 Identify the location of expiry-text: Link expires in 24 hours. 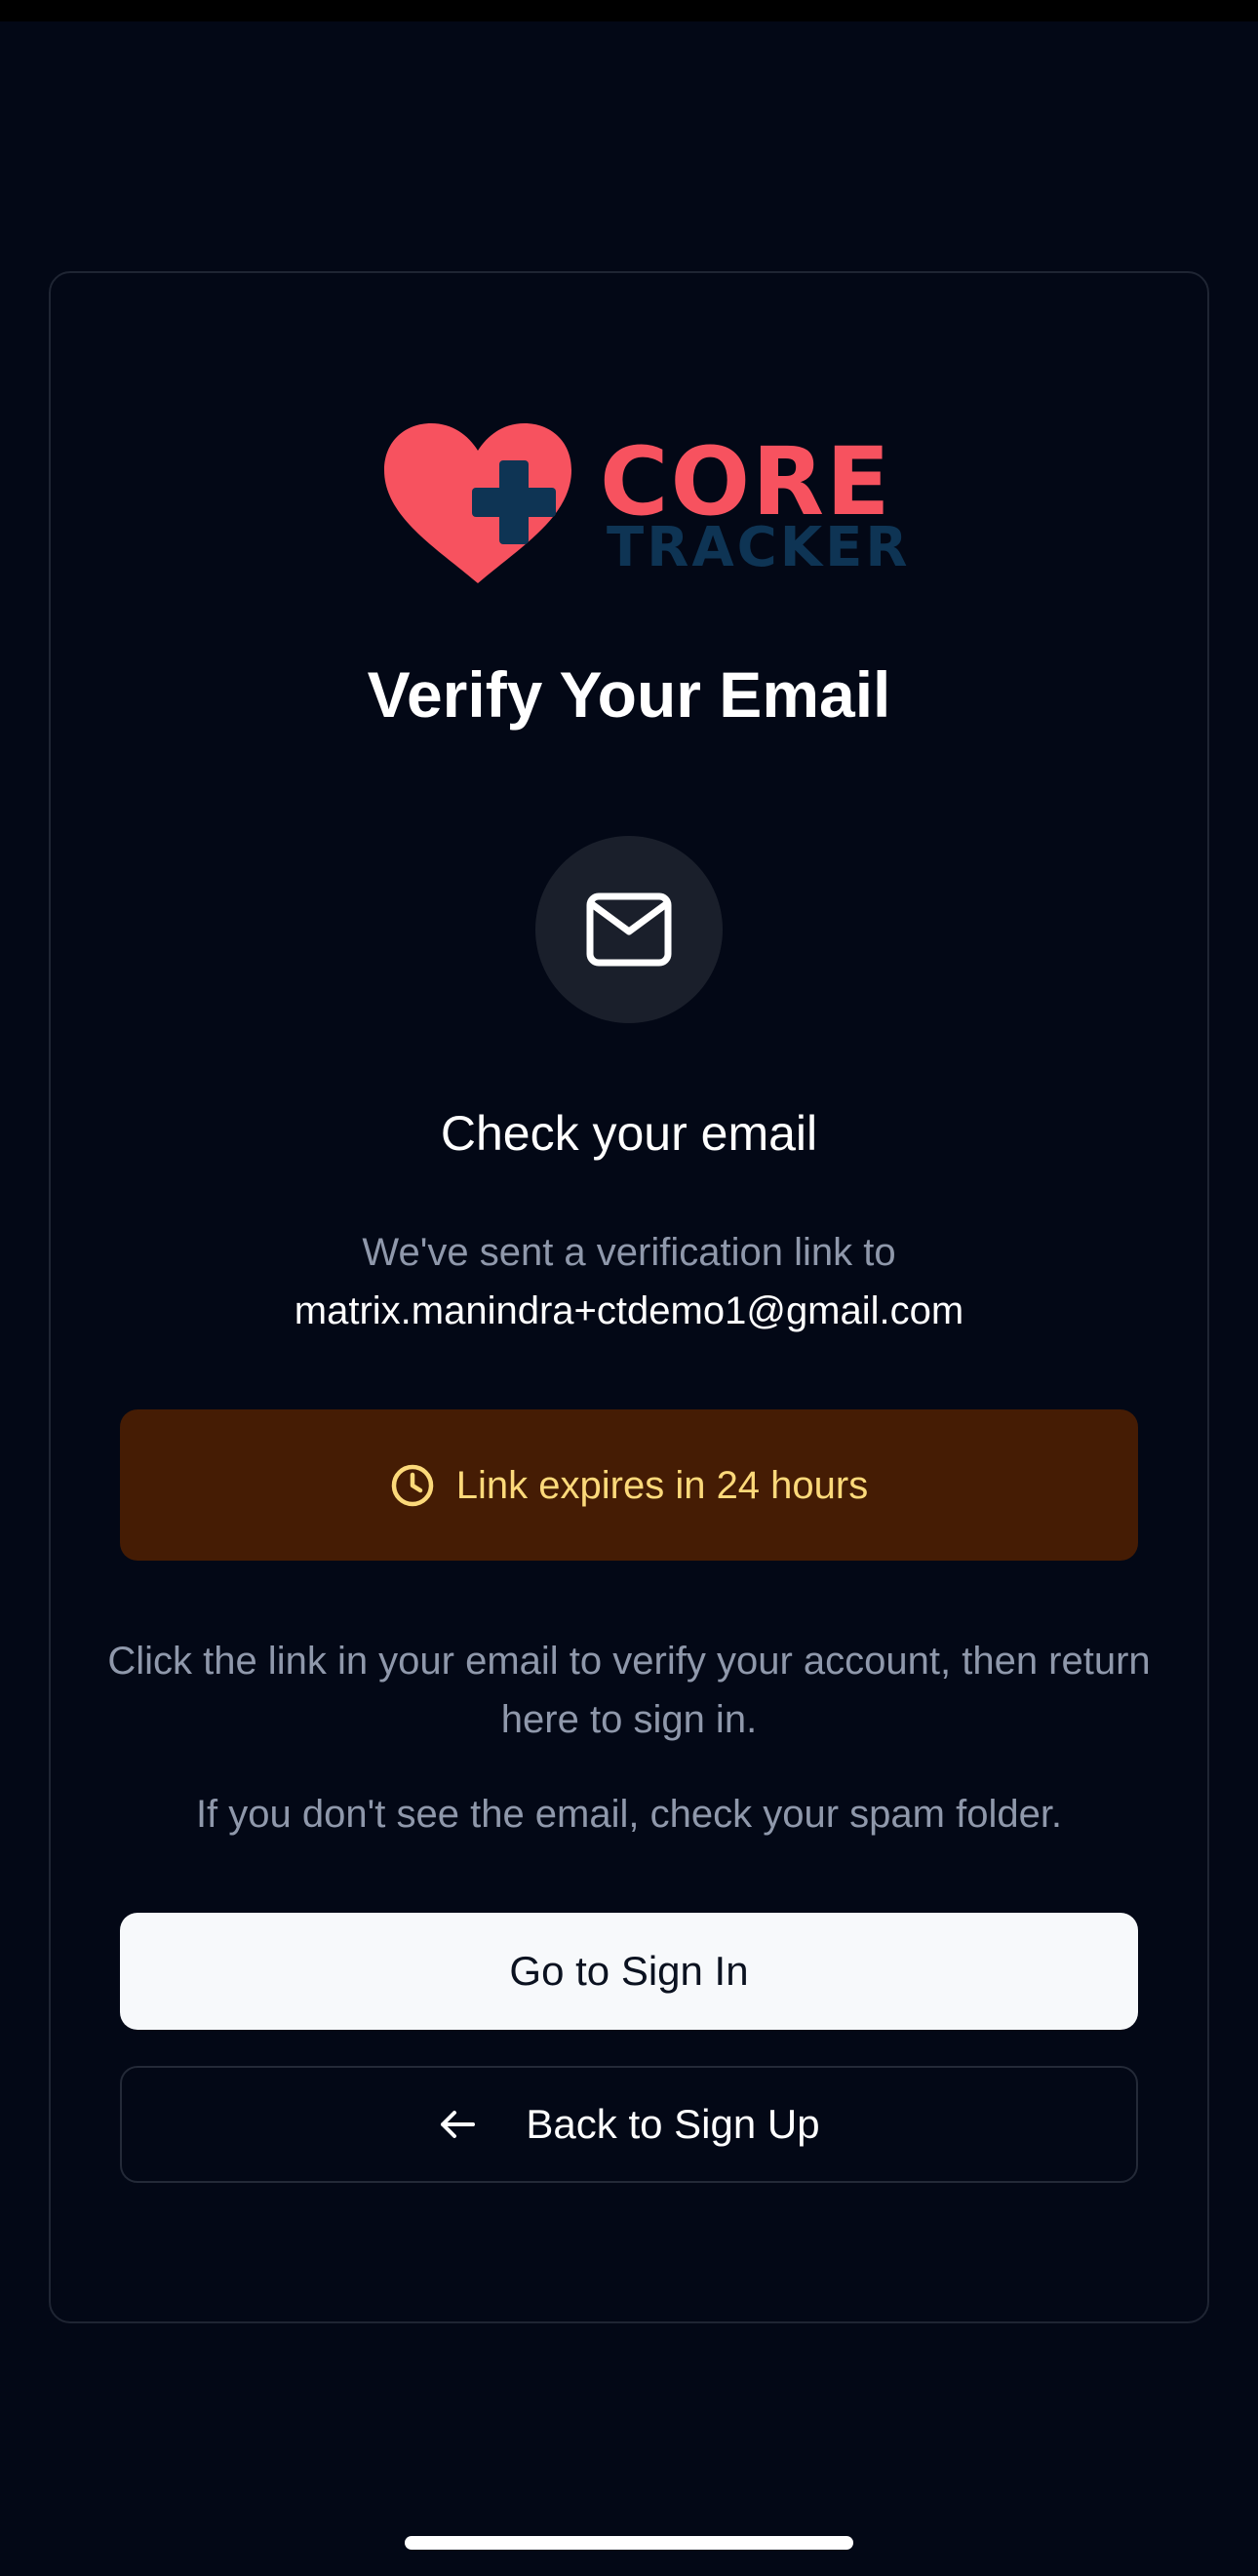
(662, 1485).